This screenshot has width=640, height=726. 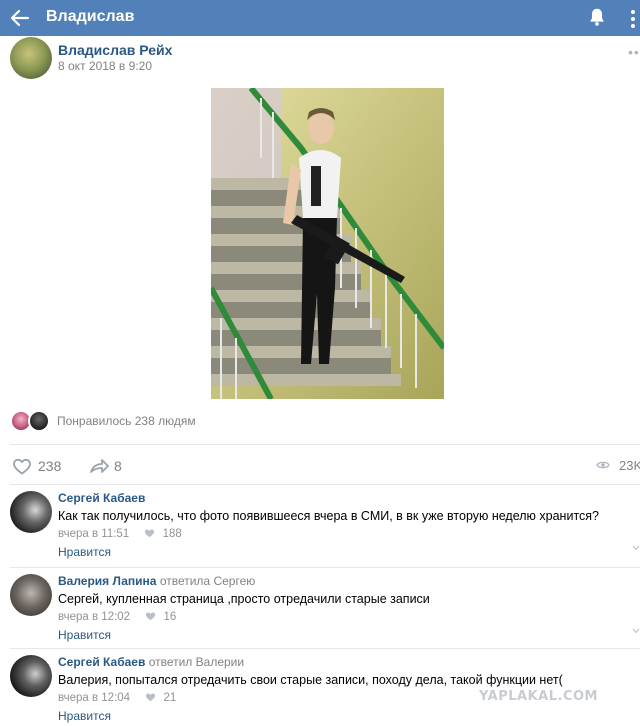 I want to click on post-date: 8 окт 2018 в 9:20, so click(x=105, y=66).